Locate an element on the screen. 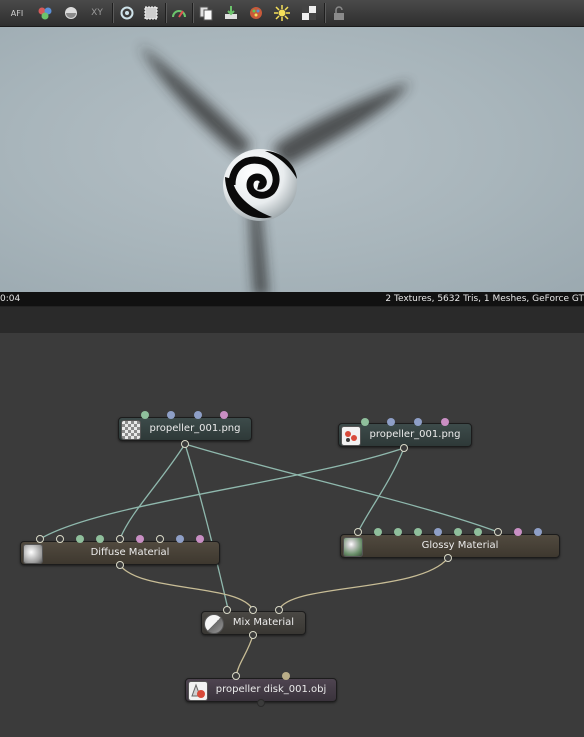  checker-texture-icon is located at coordinates (131, 430).